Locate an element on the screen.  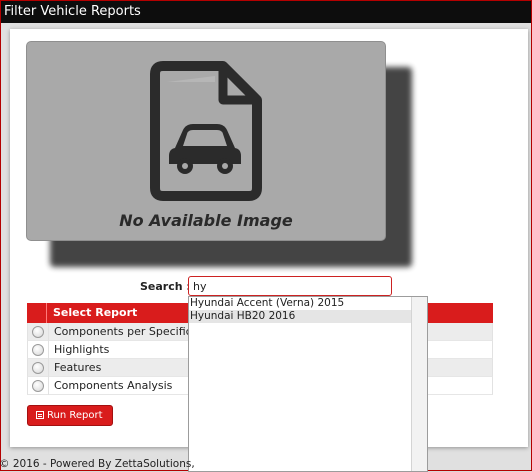
header-radio-column is located at coordinates (37, 313).